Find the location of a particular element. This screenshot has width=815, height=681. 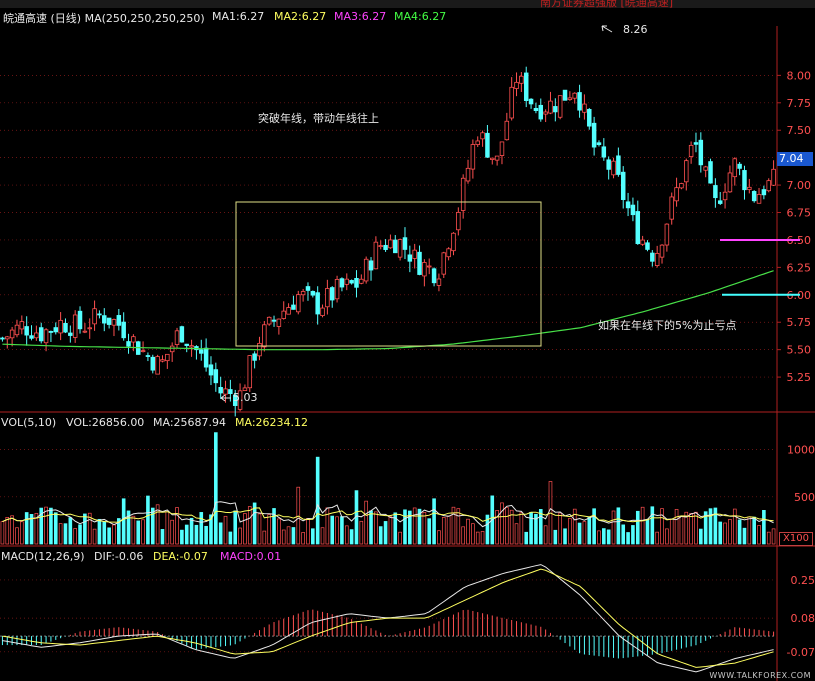

vol-tick-label: 1000 is located at coordinates (801, 450).